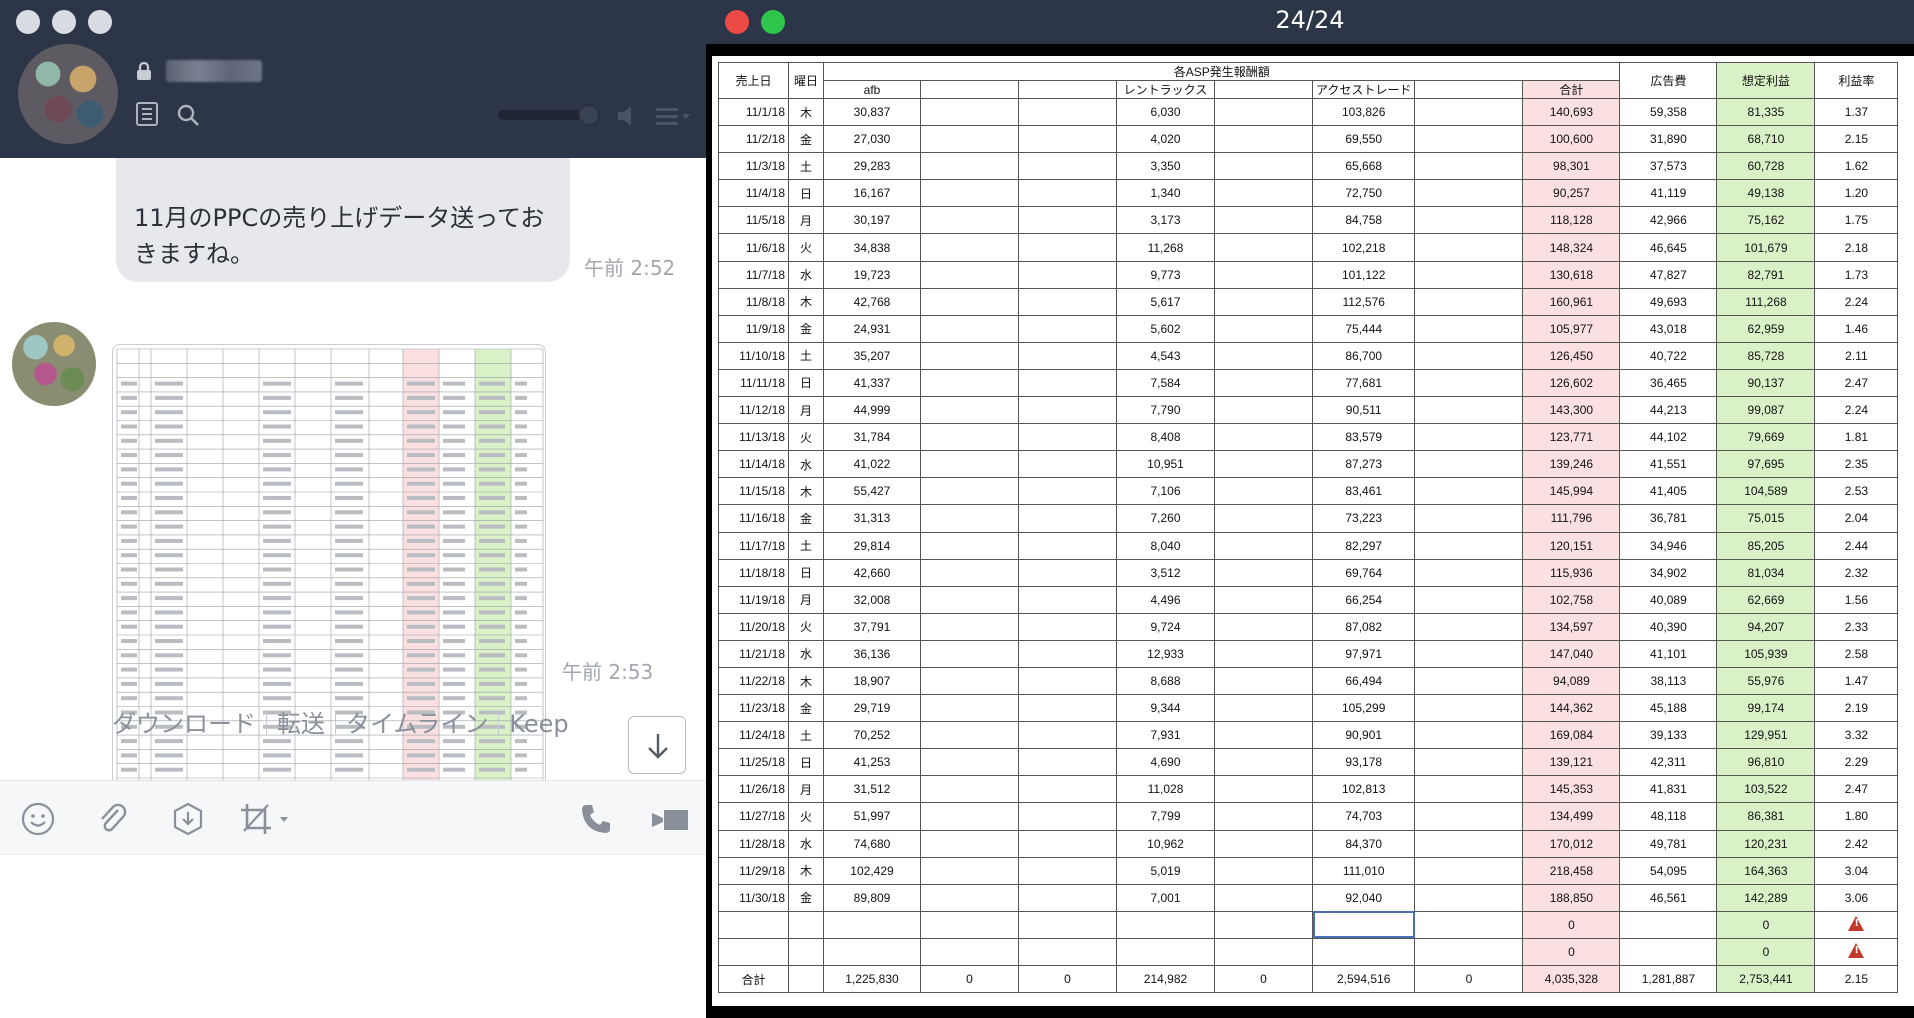  What do you see at coordinates (64, 22) in the screenshot?
I see `minimize-window-button` at bounding box center [64, 22].